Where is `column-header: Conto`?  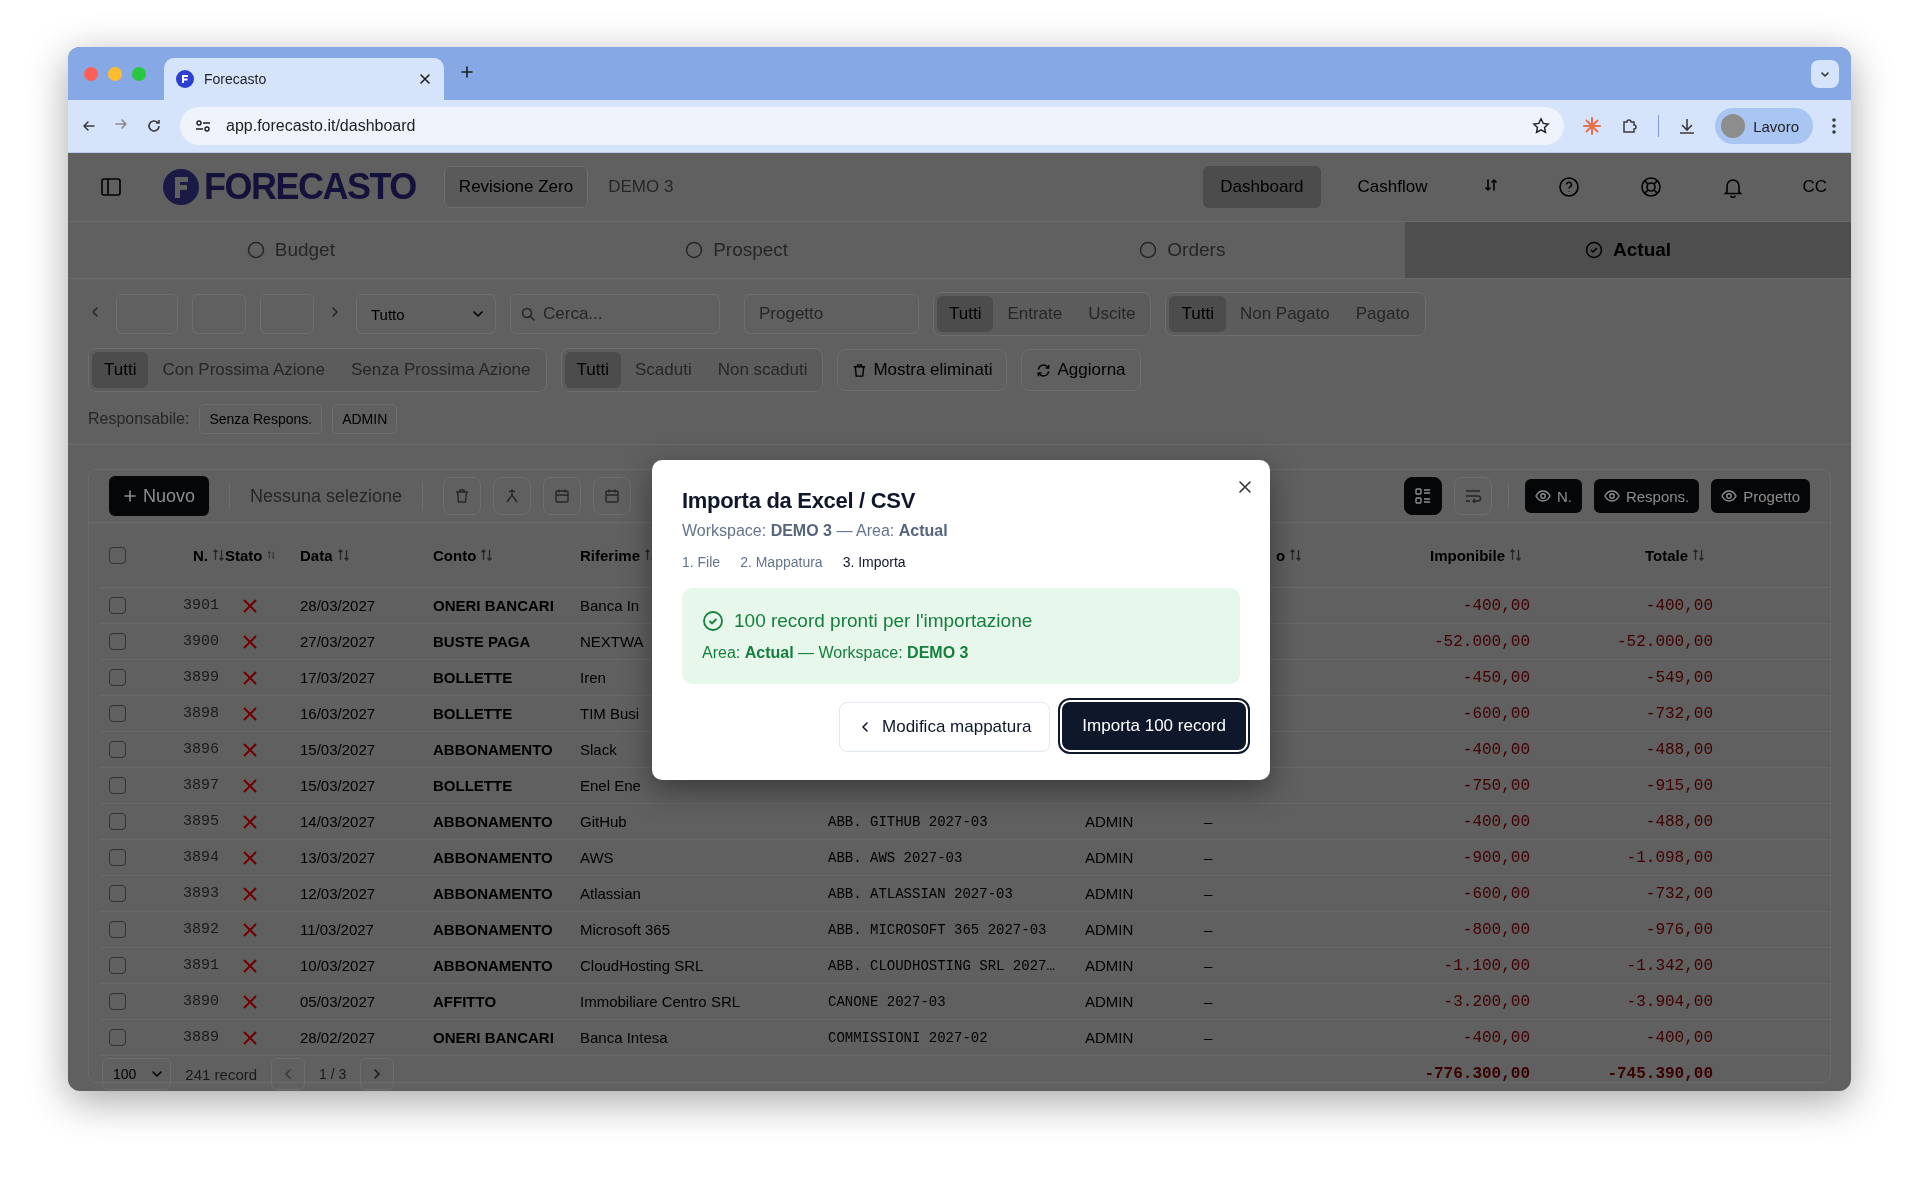 column-header: Conto is located at coordinates (455, 555).